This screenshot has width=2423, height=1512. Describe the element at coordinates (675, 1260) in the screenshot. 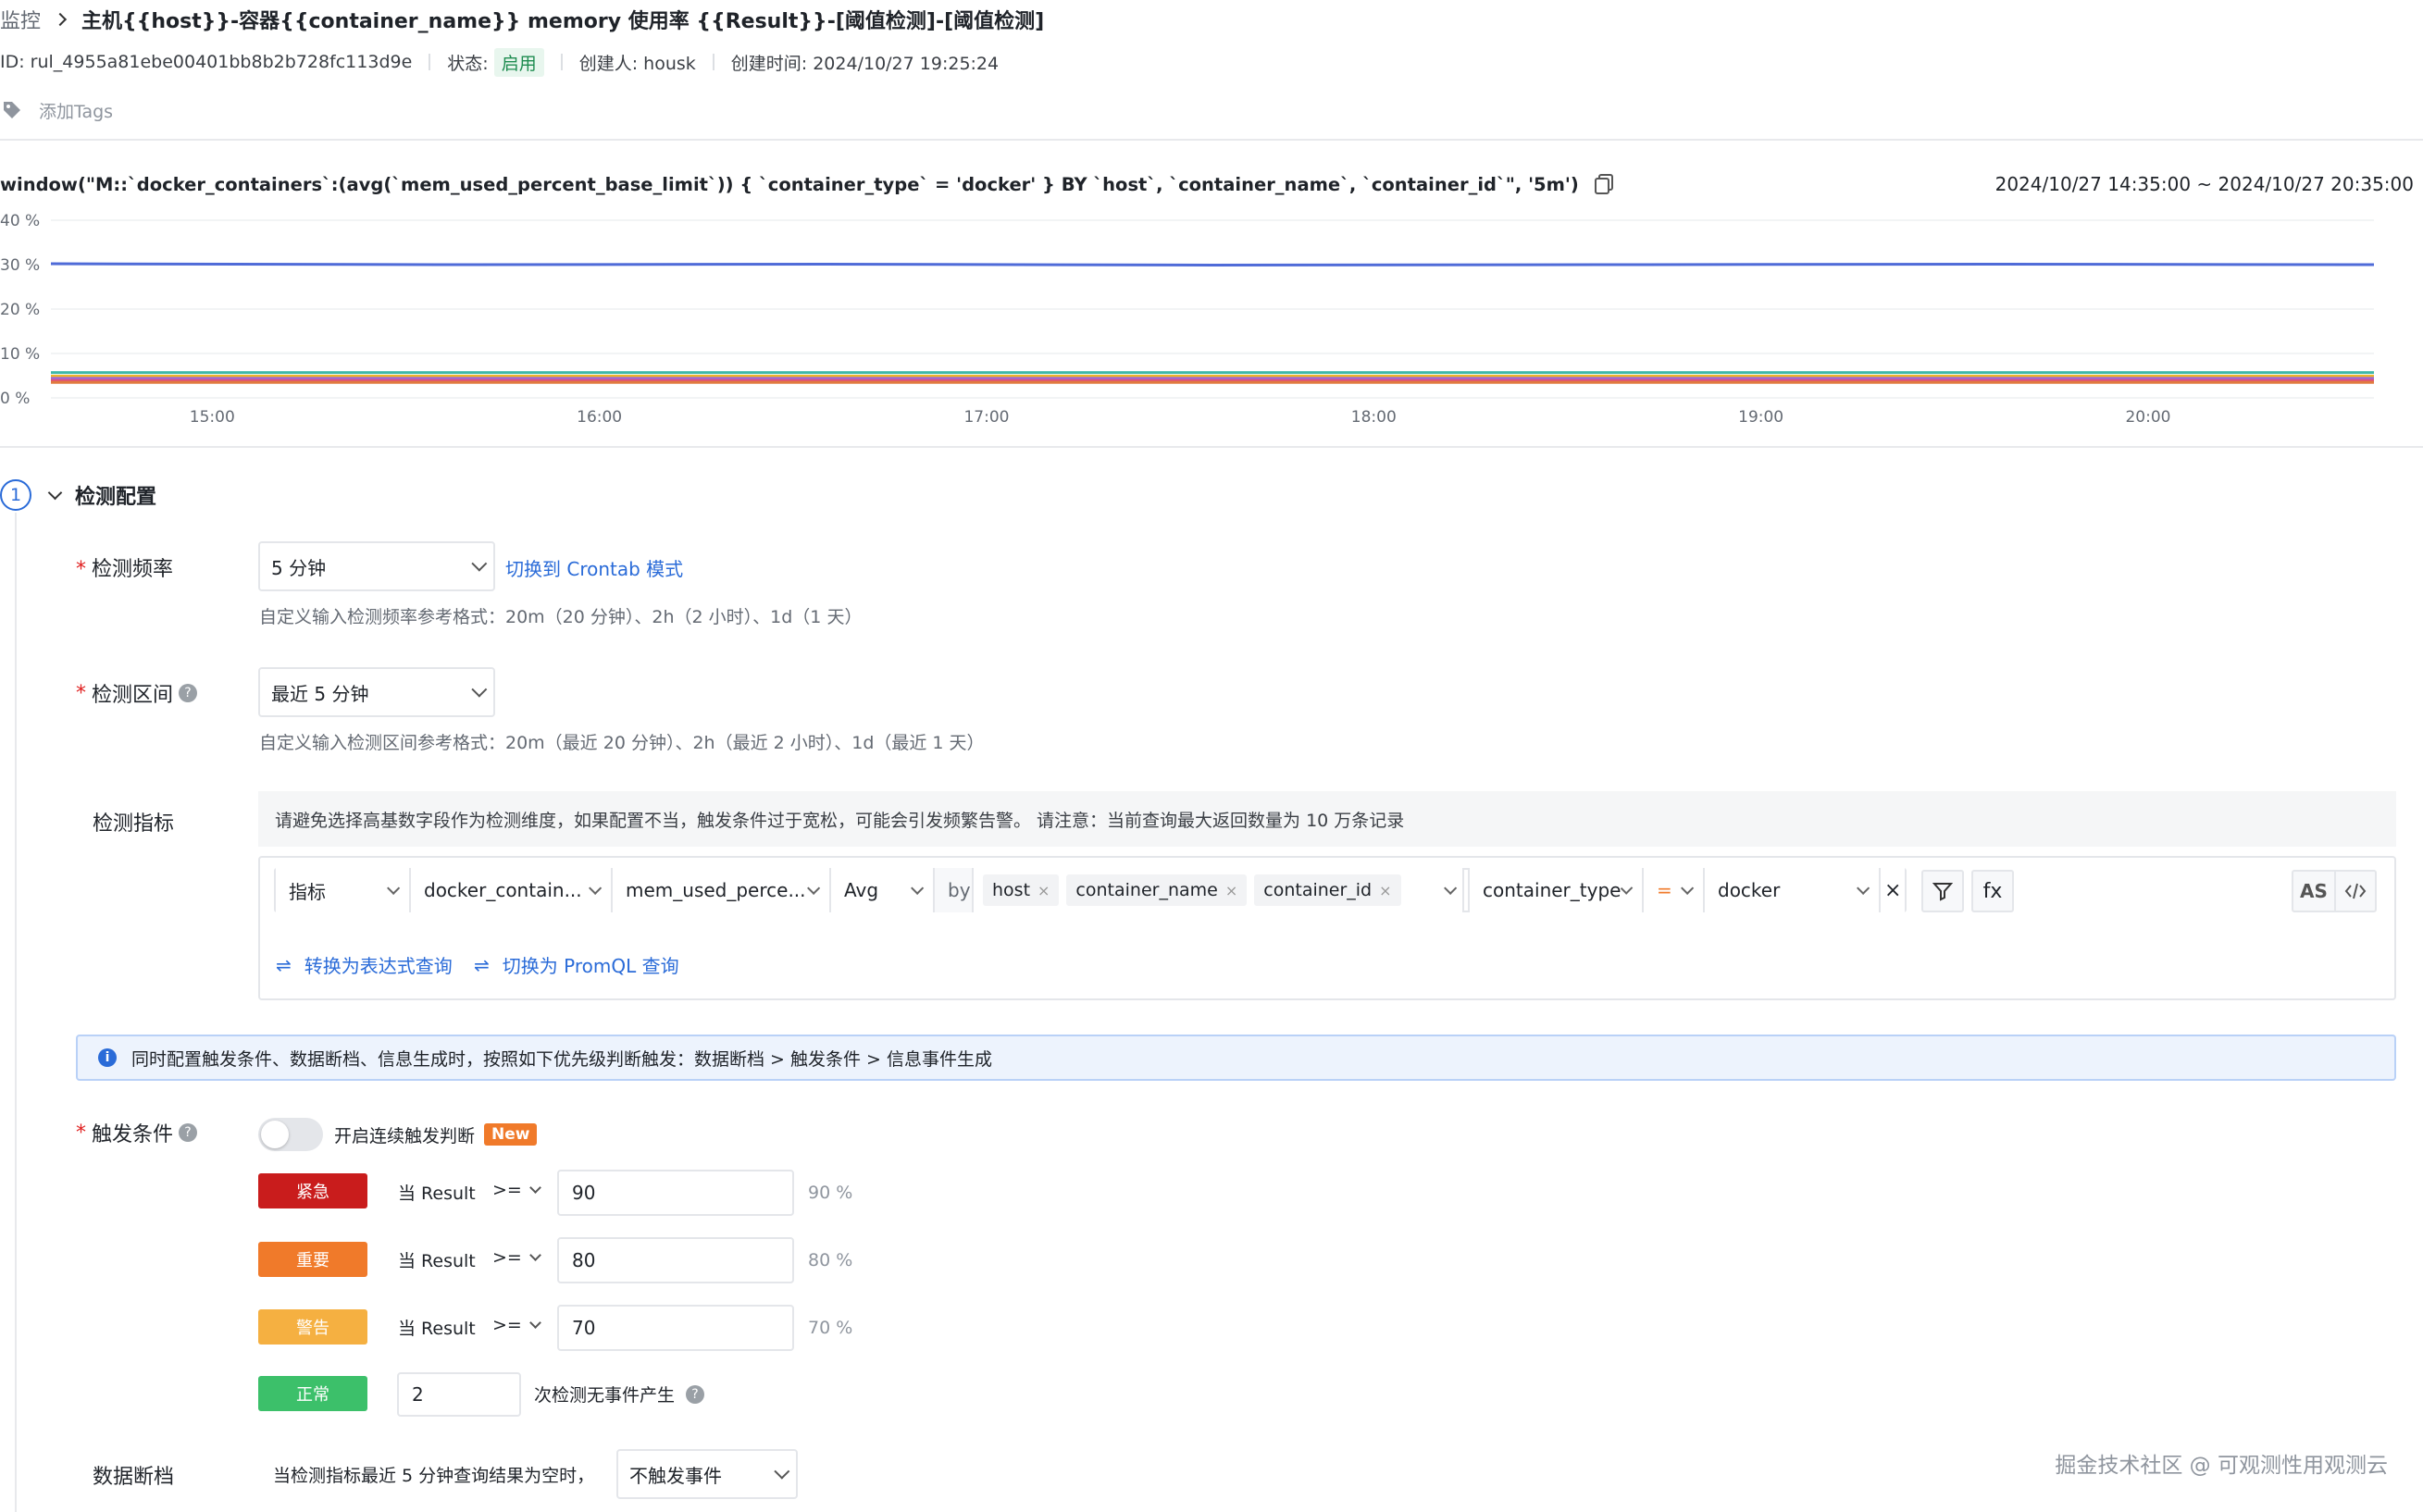

I see `rule-value-input: 80` at that location.